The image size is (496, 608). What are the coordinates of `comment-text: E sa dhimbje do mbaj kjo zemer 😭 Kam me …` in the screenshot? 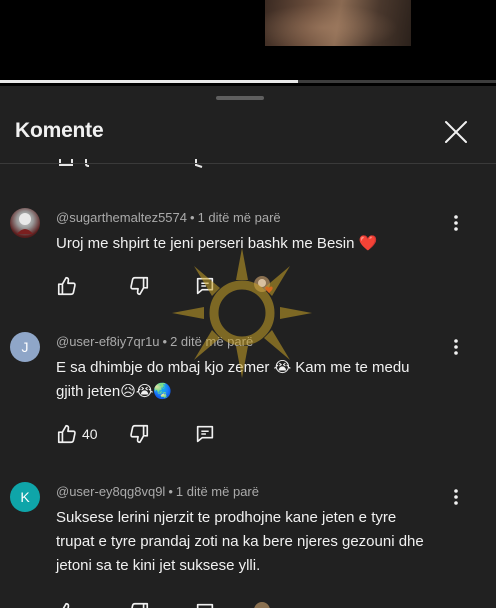 It's located at (233, 379).